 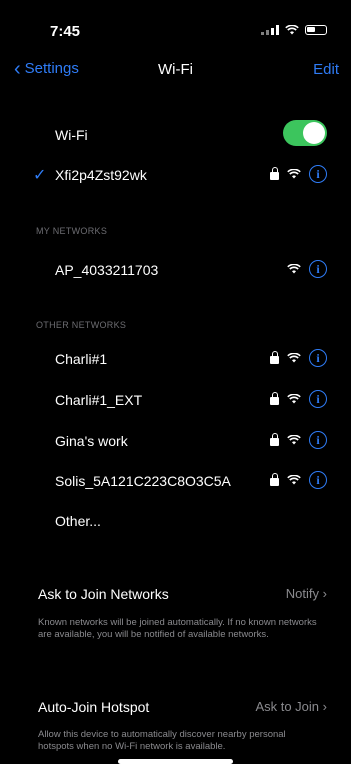 What do you see at coordinates (72, 231) in the screenshot?
I see `my-networks-header: MY NETWORKS` at bounding box center [72, 231].